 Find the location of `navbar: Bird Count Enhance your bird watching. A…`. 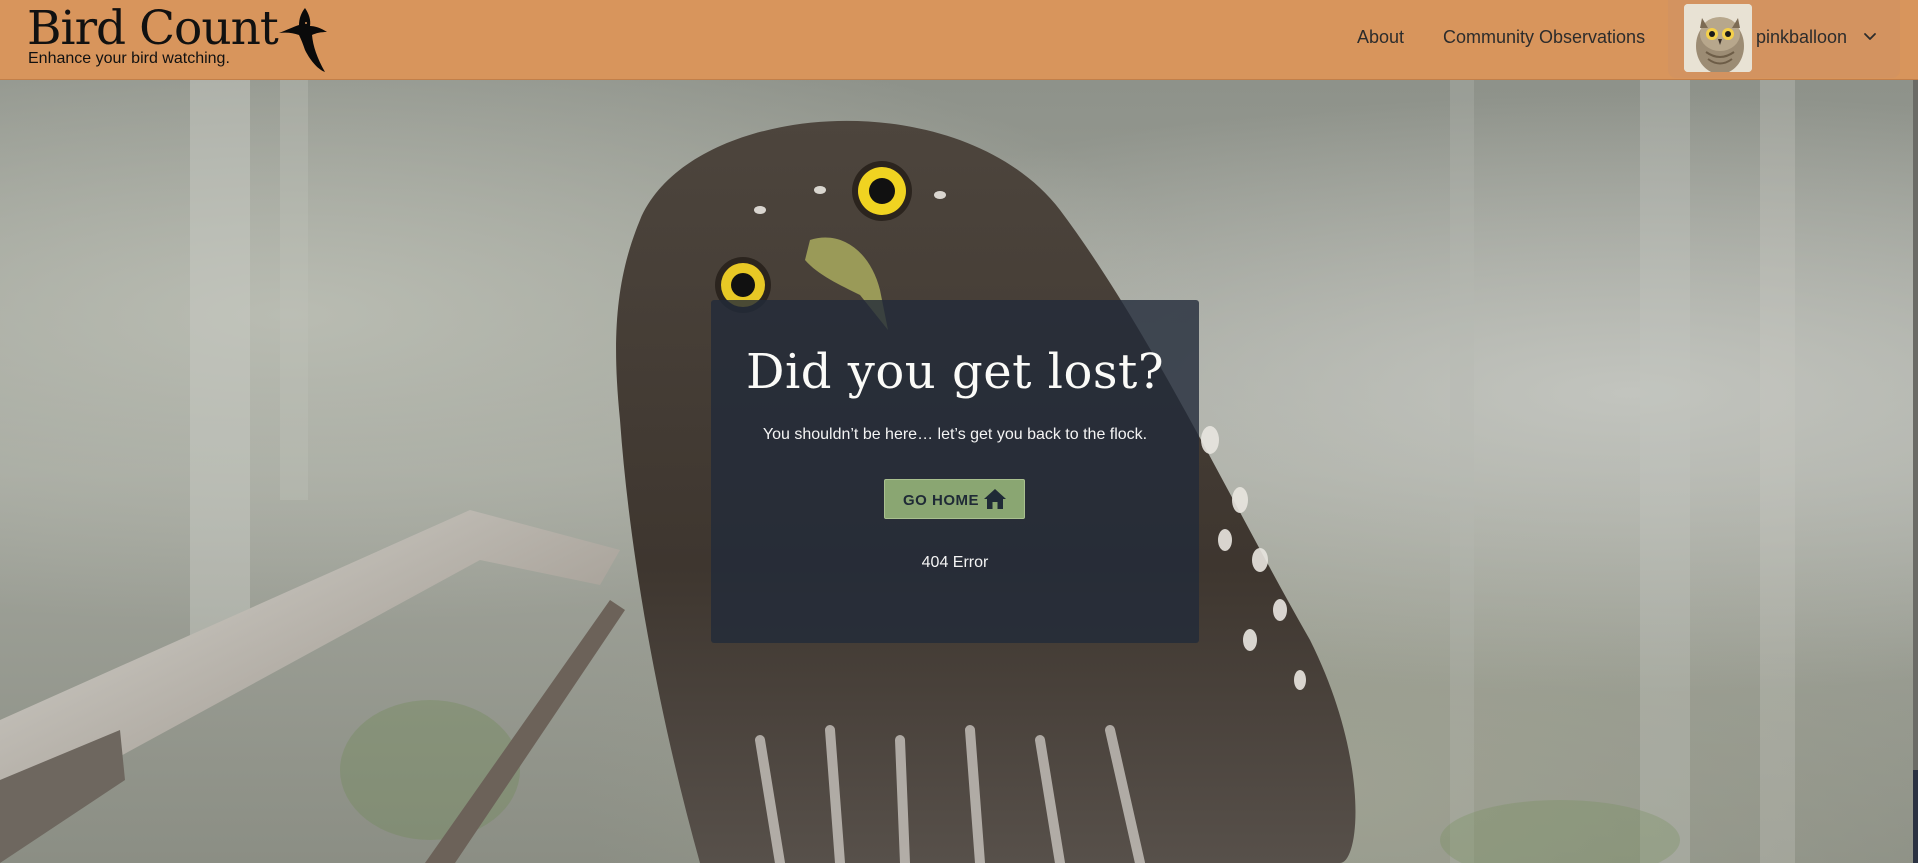

navbar: Bird Count Enhance your bird watching. A… is located at coordinates (959, 40).